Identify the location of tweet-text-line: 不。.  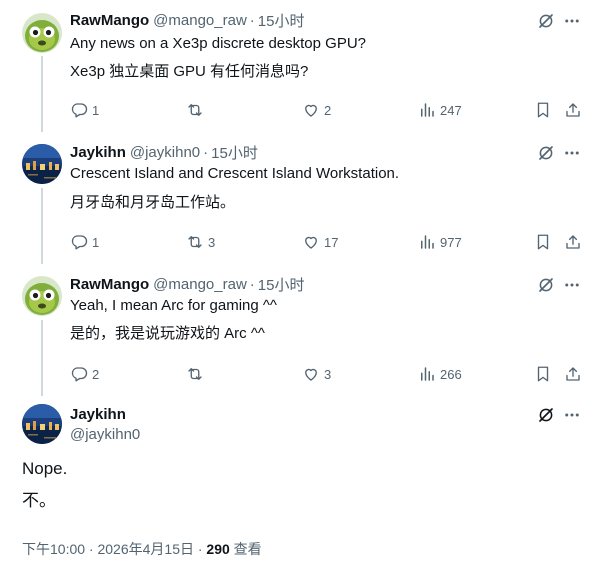
(39, 500).